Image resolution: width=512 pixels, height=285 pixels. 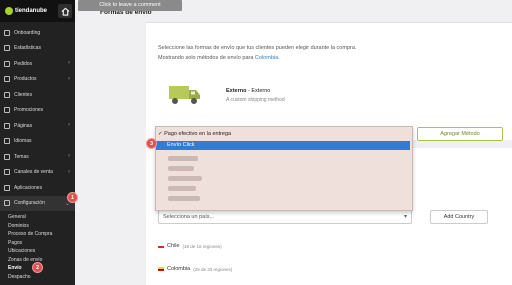 I want to click on sidebar-item-onboarding: Onboarding, so click(x=37, y=33).